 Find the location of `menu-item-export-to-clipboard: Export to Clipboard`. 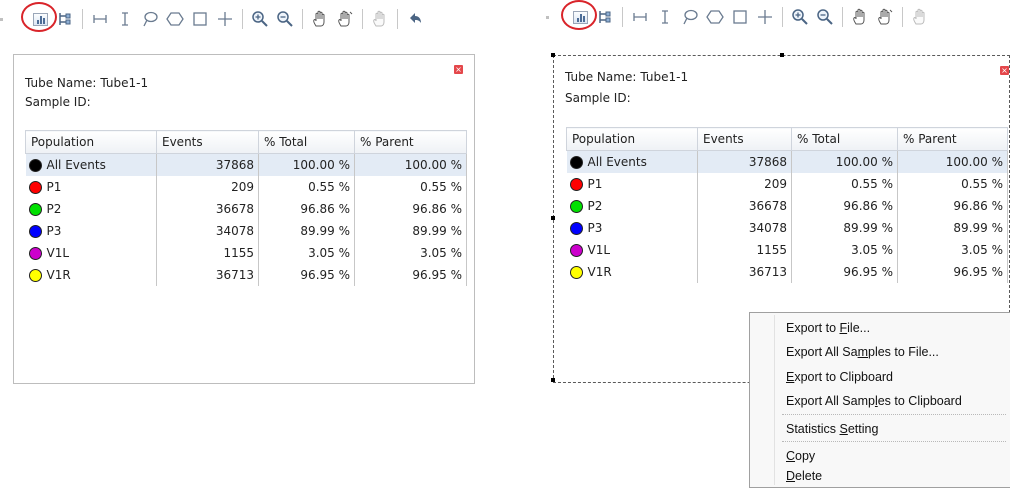

menu-item-export-to-clipboard: Export to Clipboard is located at coordinates (839, 377).